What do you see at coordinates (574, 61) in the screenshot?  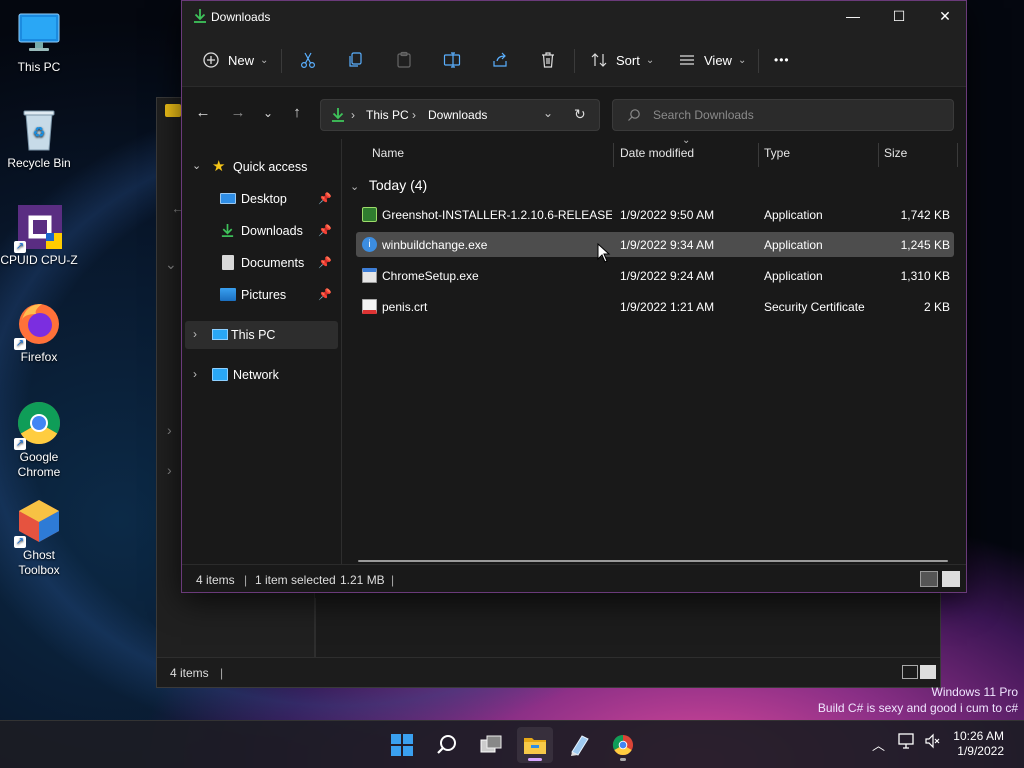 I see `toolbar-separator` at bounding box center [574, 61].